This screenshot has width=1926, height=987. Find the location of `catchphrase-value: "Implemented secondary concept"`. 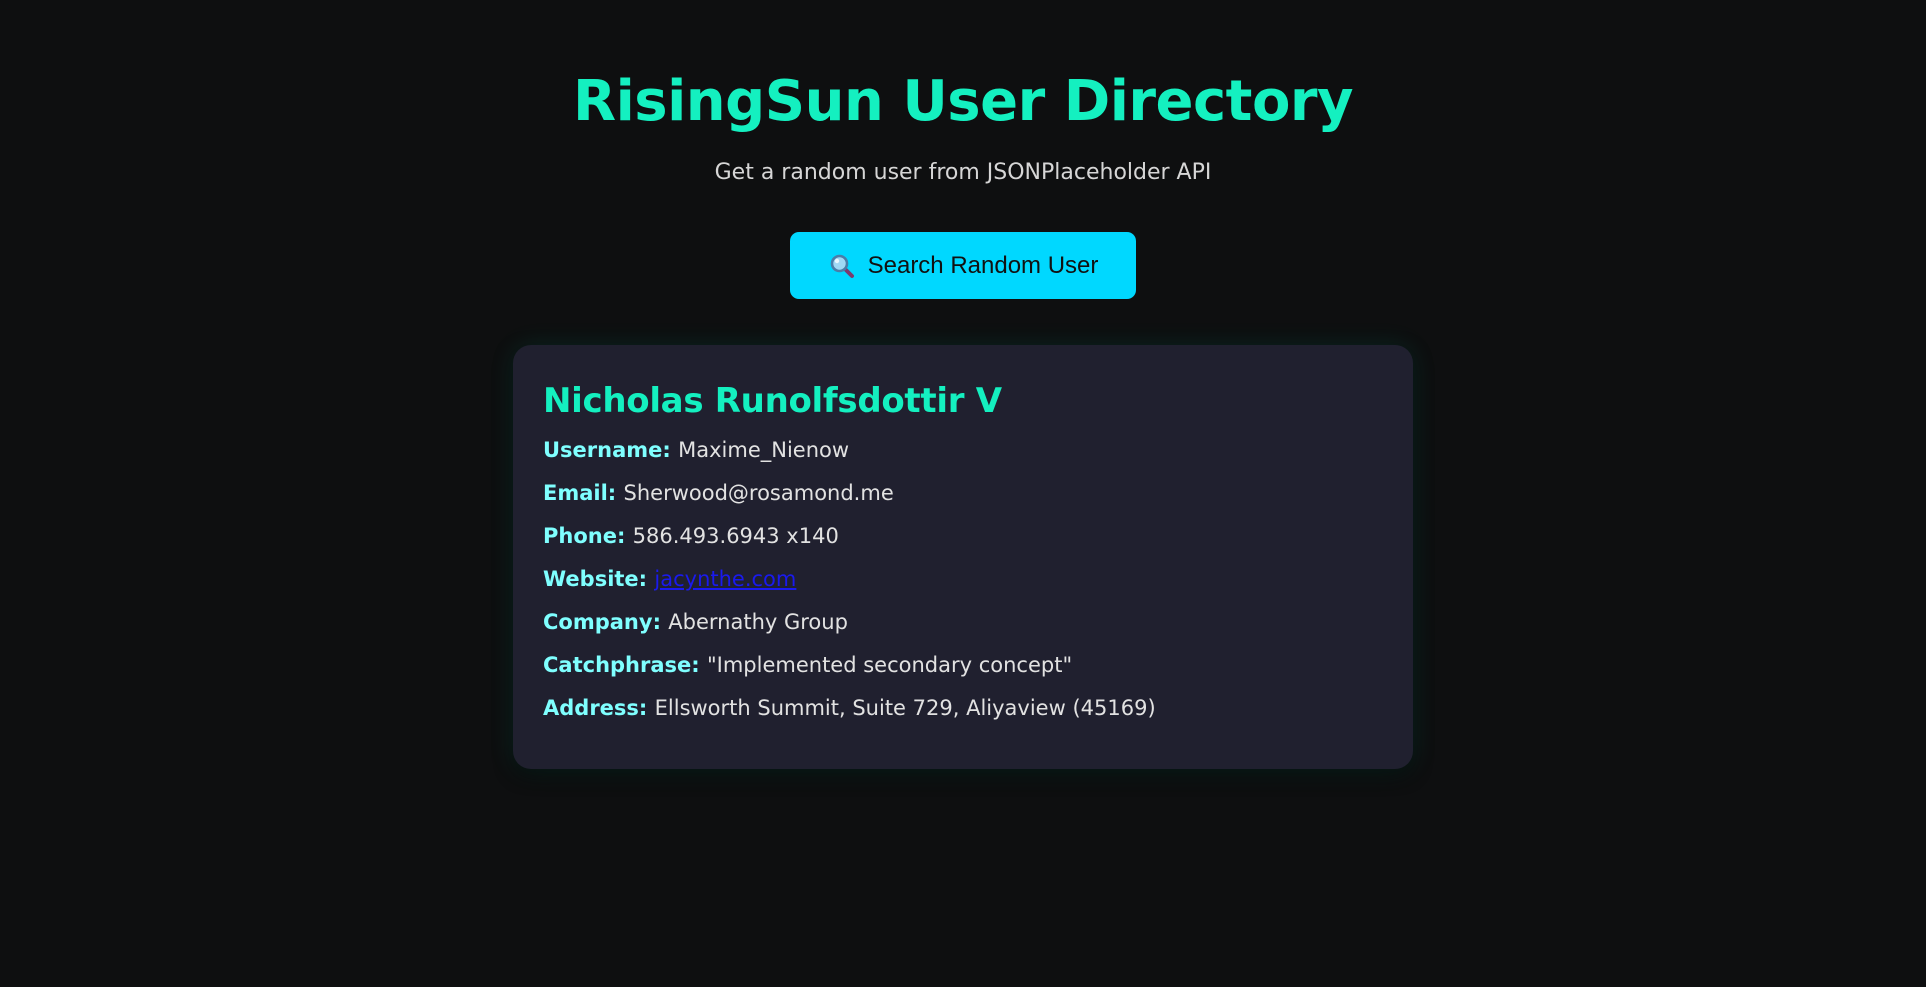

catchphrase-value: "Implemented secondary concept" is located at coordinates (889, 665).